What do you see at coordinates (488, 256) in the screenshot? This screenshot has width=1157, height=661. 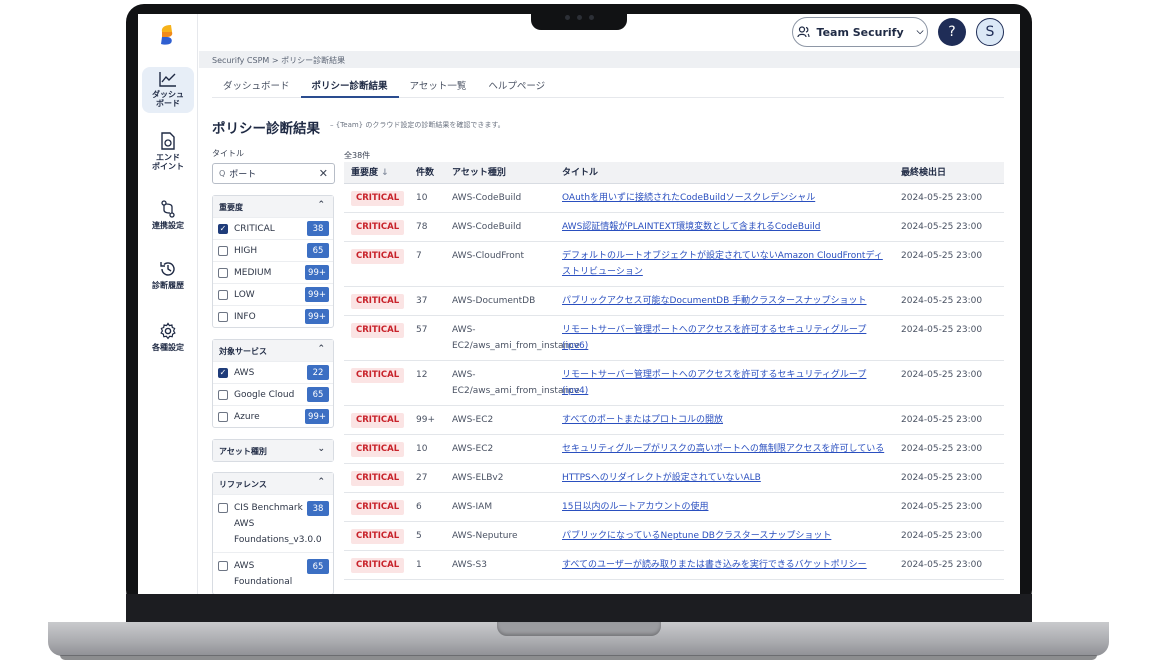 I see `asset-type-cell: AWS-CloudFront` at bounding box center [488, 256].